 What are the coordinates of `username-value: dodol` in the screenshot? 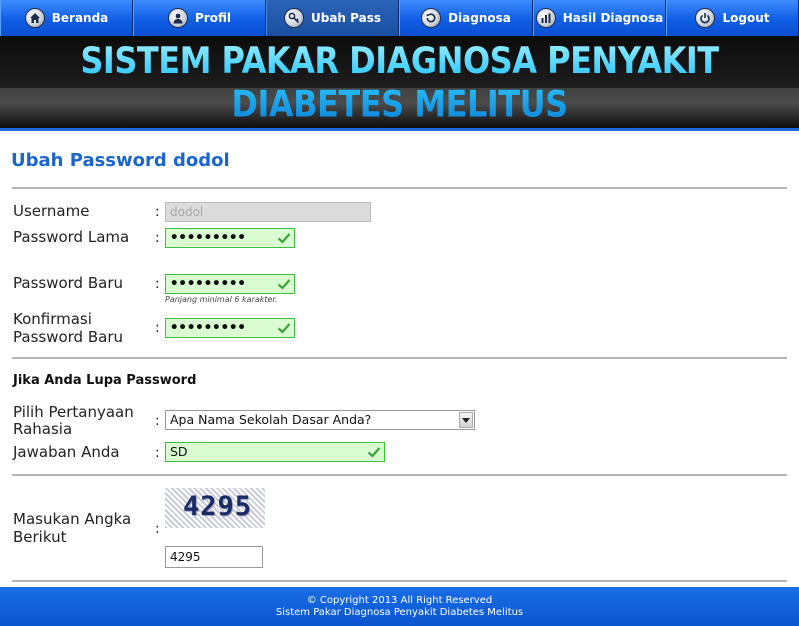 It's located at (187, 212).